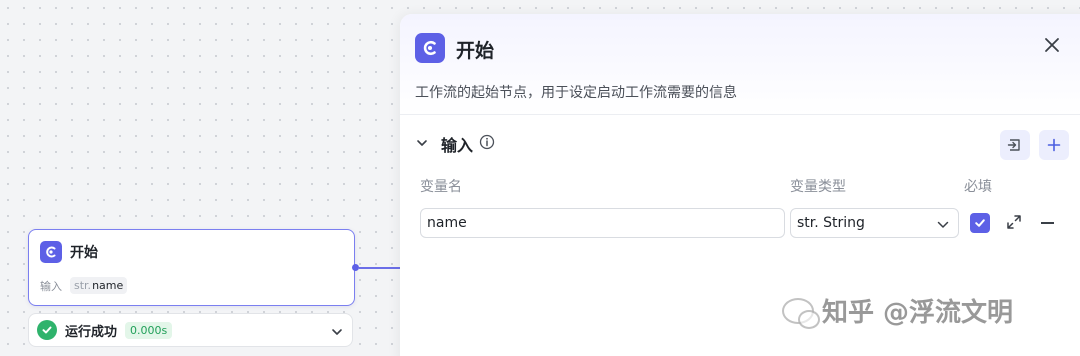 The width and height of the screenshot is (1080, 356). I want to click on panel-title: 开始, so click(475, 51).